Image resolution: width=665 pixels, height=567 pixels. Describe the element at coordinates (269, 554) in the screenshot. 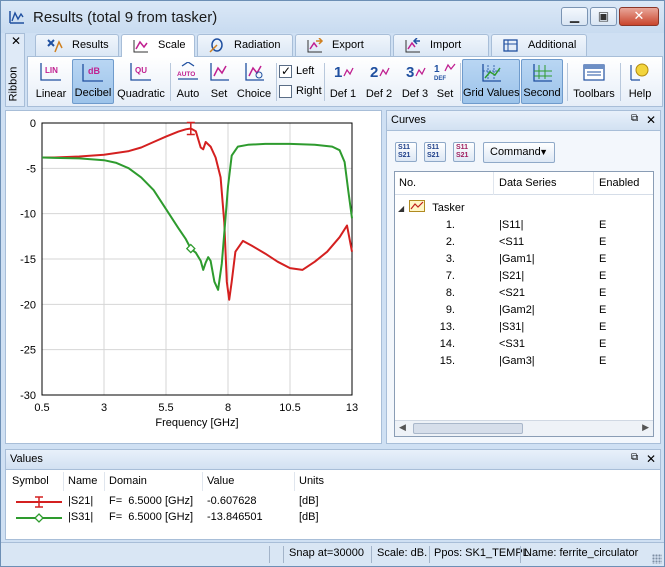

I see `status-separator` at that location.